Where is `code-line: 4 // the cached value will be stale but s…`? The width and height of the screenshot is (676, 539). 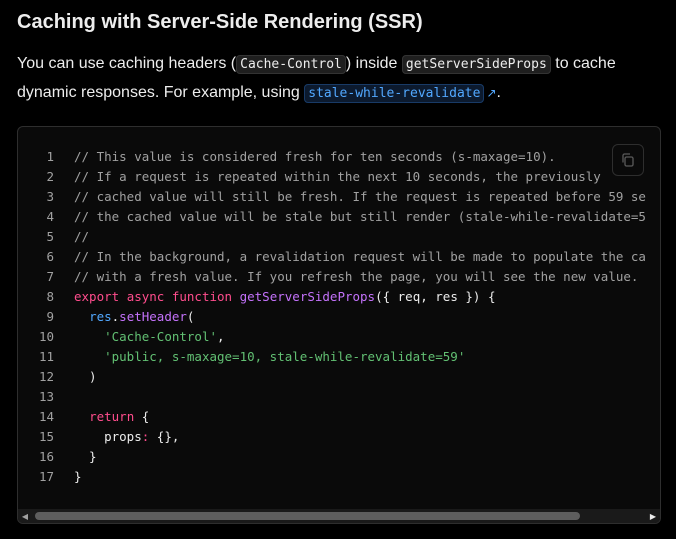
code-line: 4 // the cached value will be stale but s… is located at coordinates (339, 217).